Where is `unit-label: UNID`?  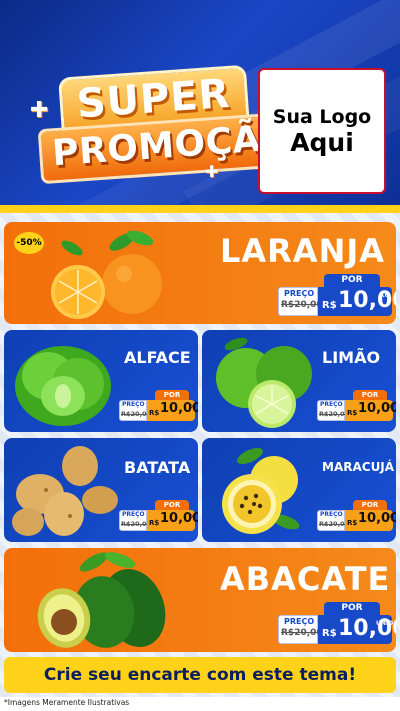
unit-label: UNID is located at coordinates (385, 623).